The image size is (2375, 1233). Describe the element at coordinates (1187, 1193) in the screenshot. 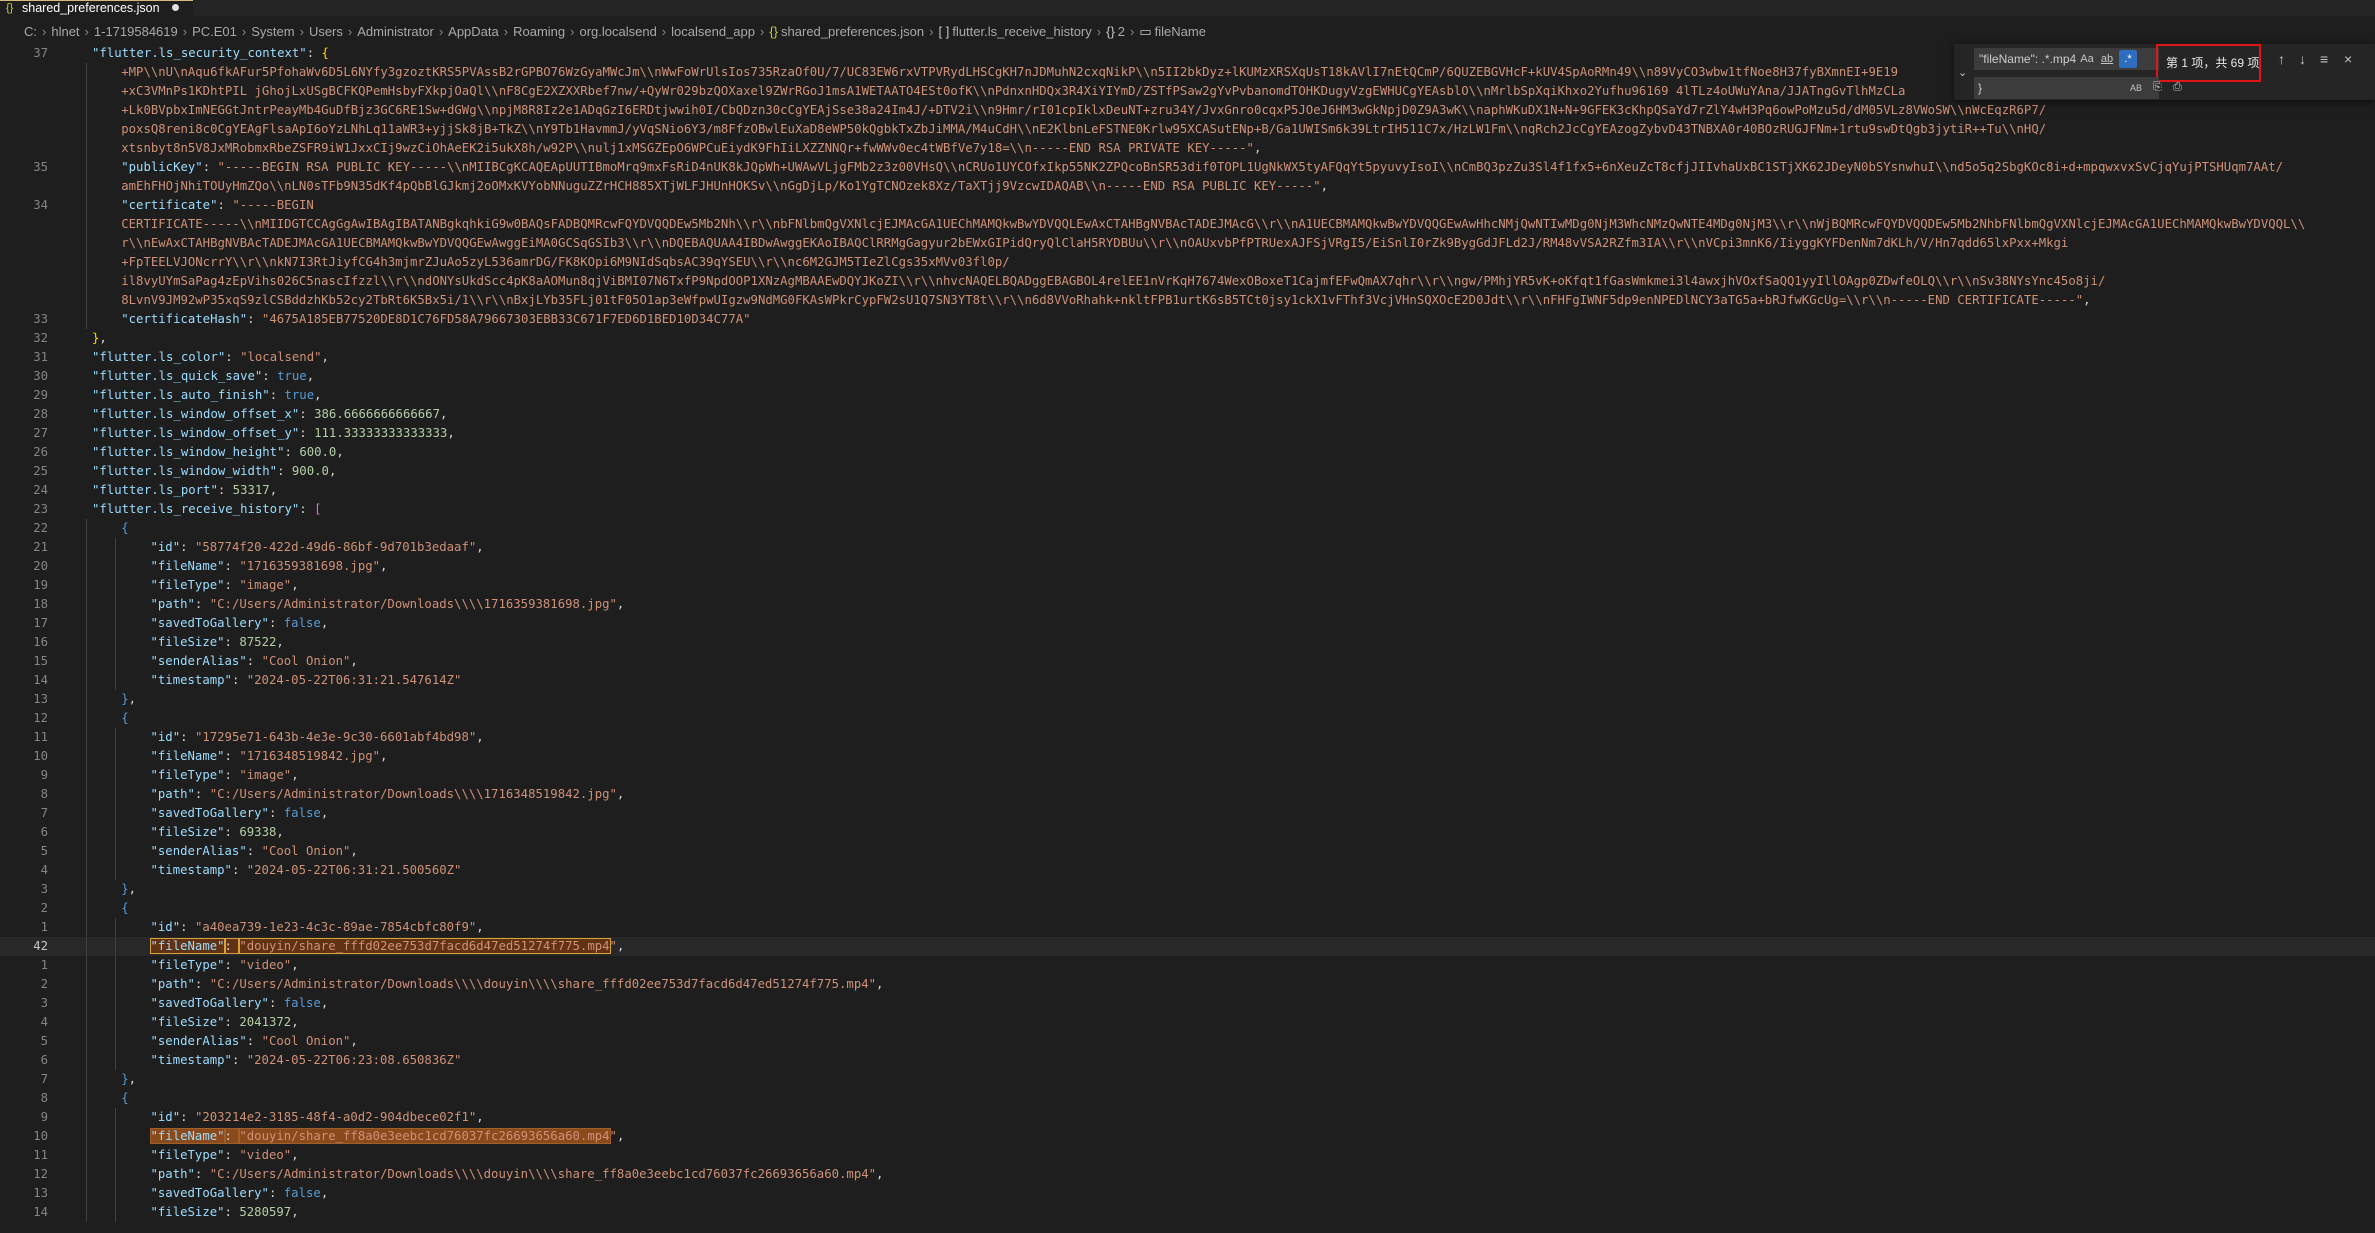

I see `code-line: 13 "savedToGallery": false,` at that location.